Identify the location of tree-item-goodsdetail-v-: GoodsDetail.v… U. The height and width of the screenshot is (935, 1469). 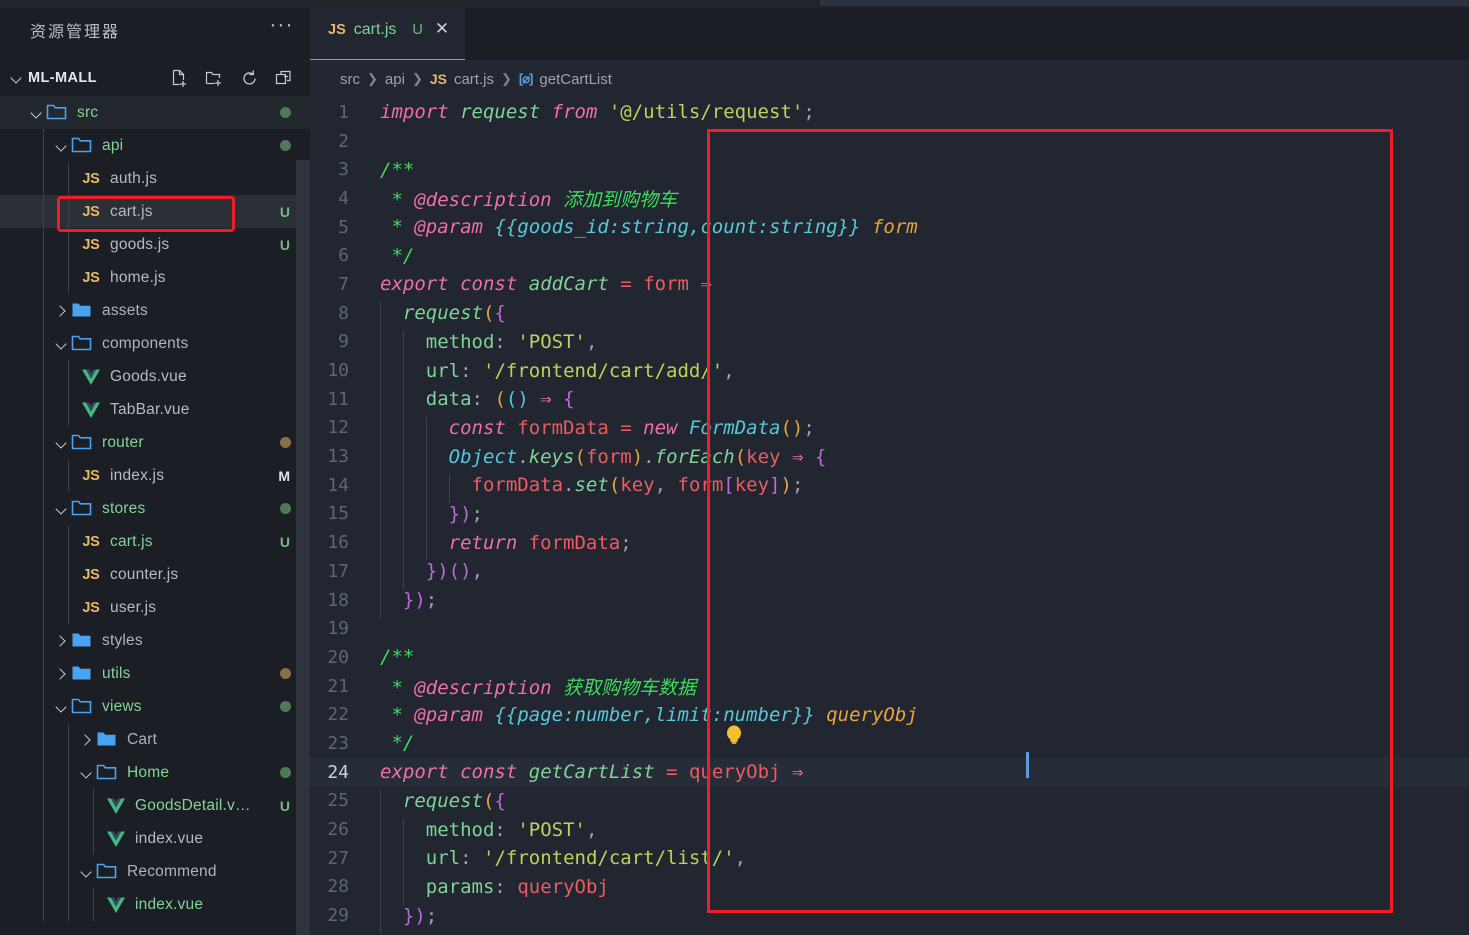
(155, 805).